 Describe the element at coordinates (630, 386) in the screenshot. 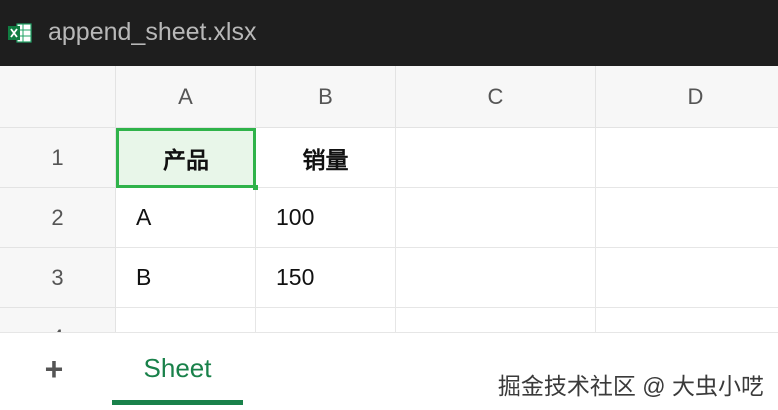

I see `watermark-text: 掘金技术社区 @ 大虫小呓` at that location.